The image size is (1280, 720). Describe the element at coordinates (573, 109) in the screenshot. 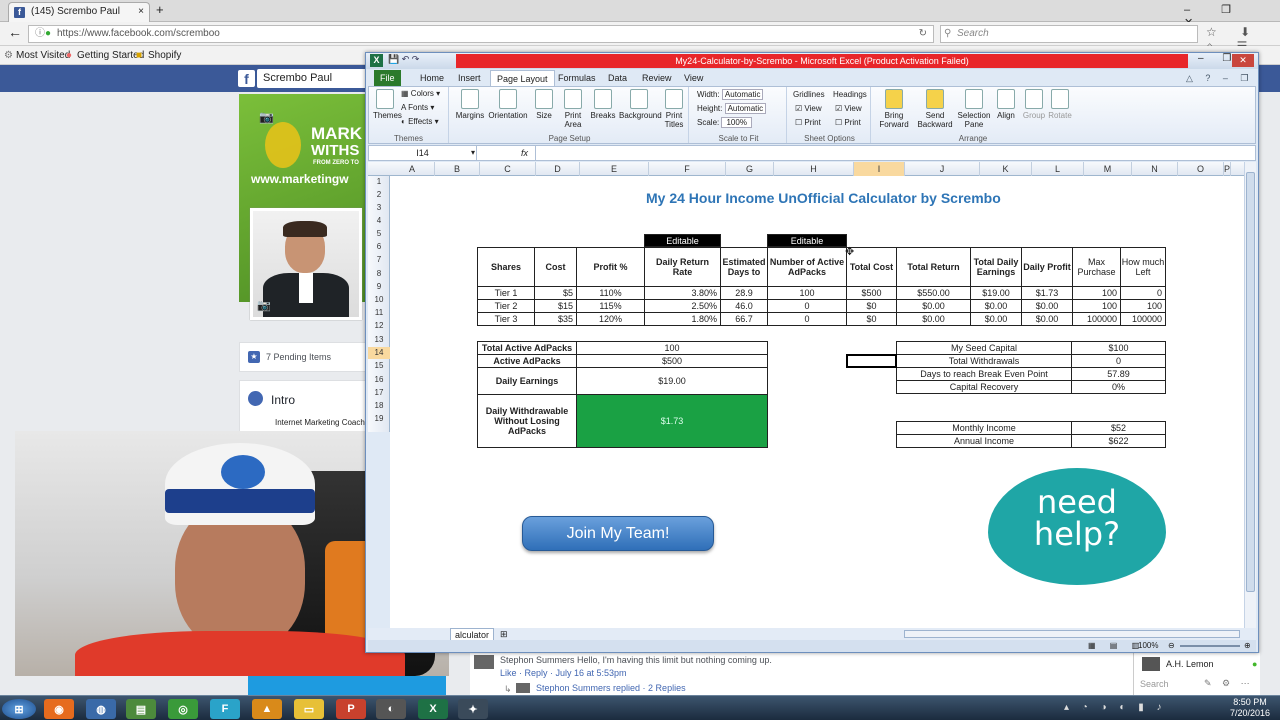

I see `print-area-button: Print Area` at that location.